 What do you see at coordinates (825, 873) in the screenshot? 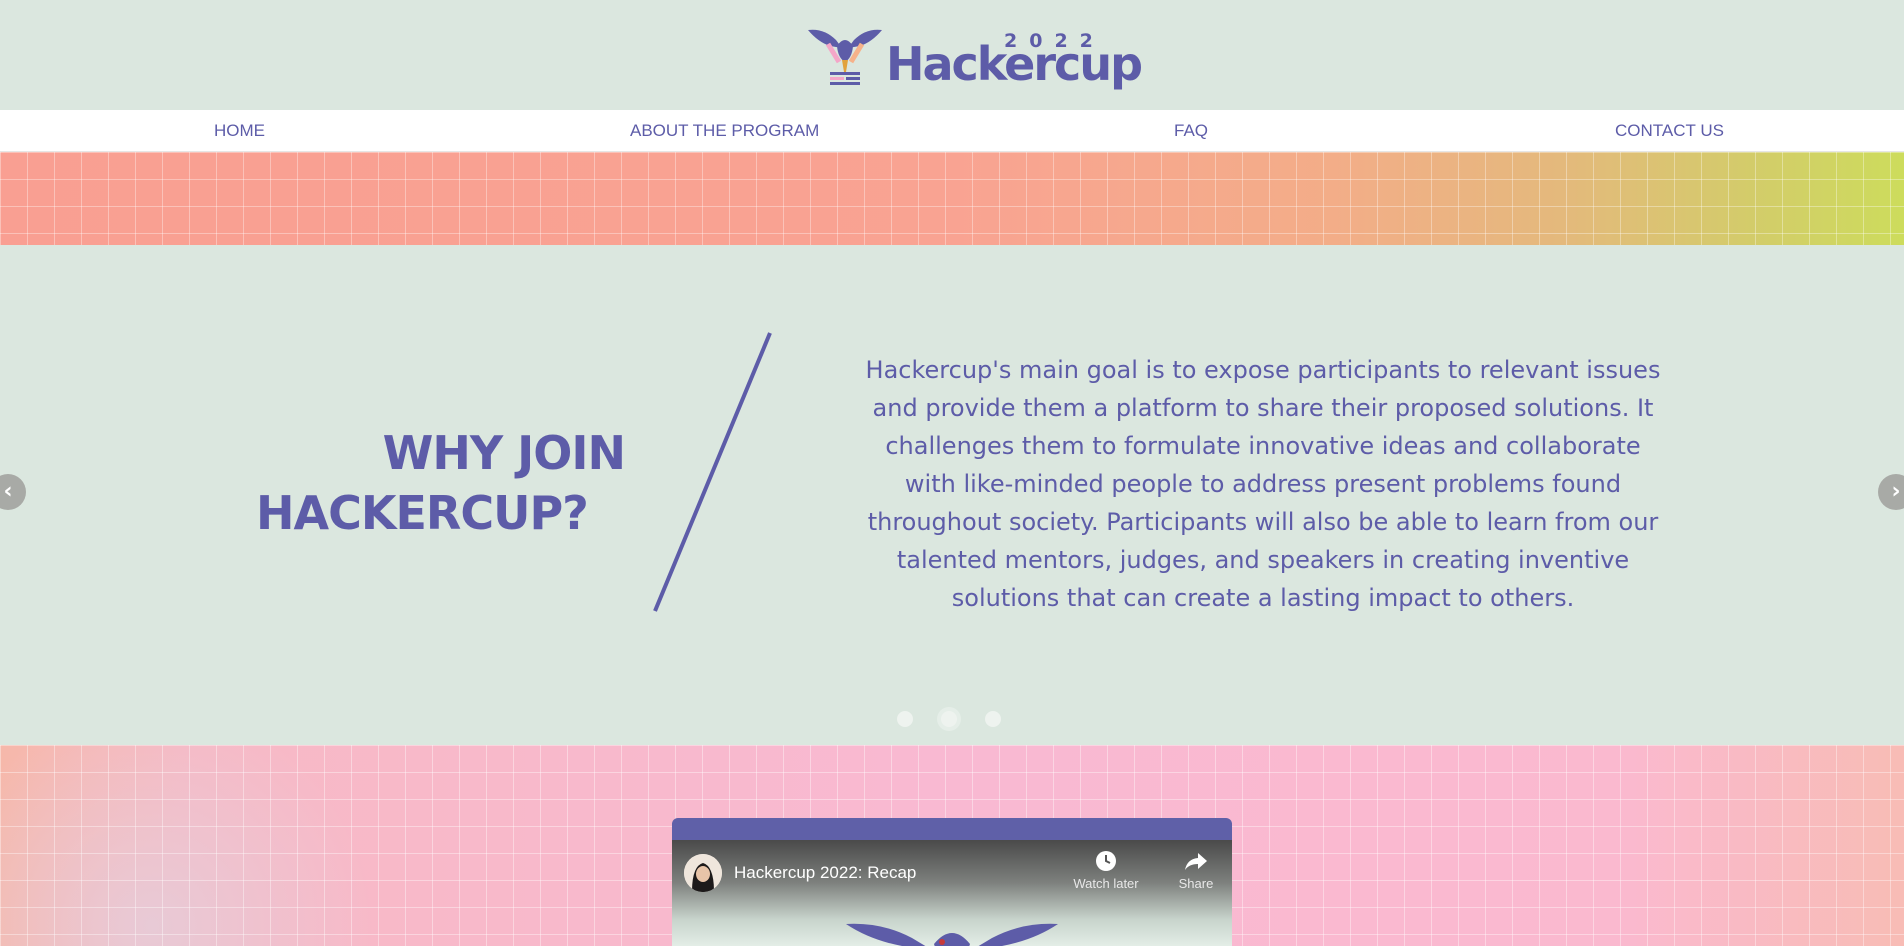
I see `video-title: Hackercup 2022: Recap` at bounding box center [825, 873].